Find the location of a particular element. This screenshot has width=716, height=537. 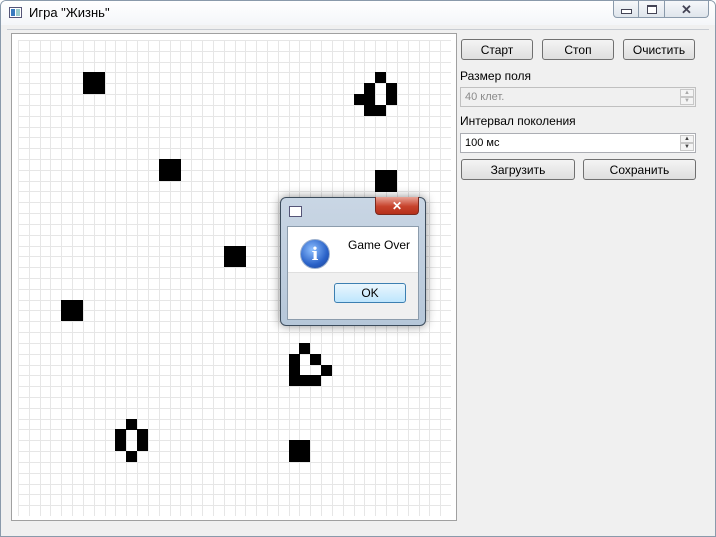

dialog-body: i Game Over OK is located at coordinates (353, 273).